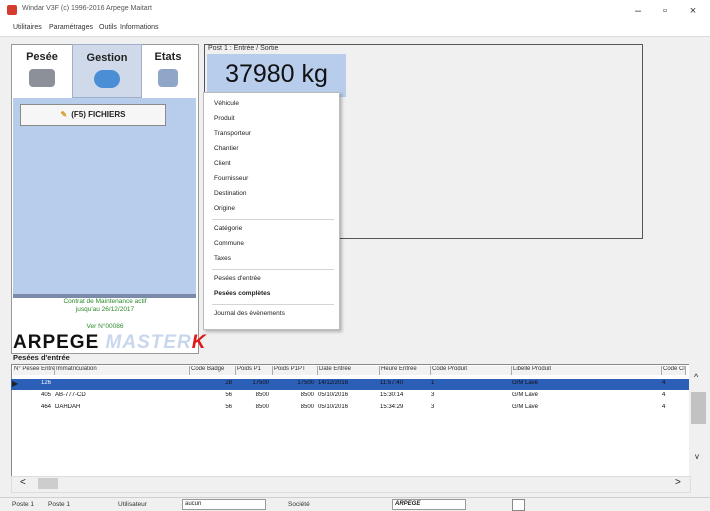  I want to click on dropdown-item-taxes: Taxes, so click(222, 258).